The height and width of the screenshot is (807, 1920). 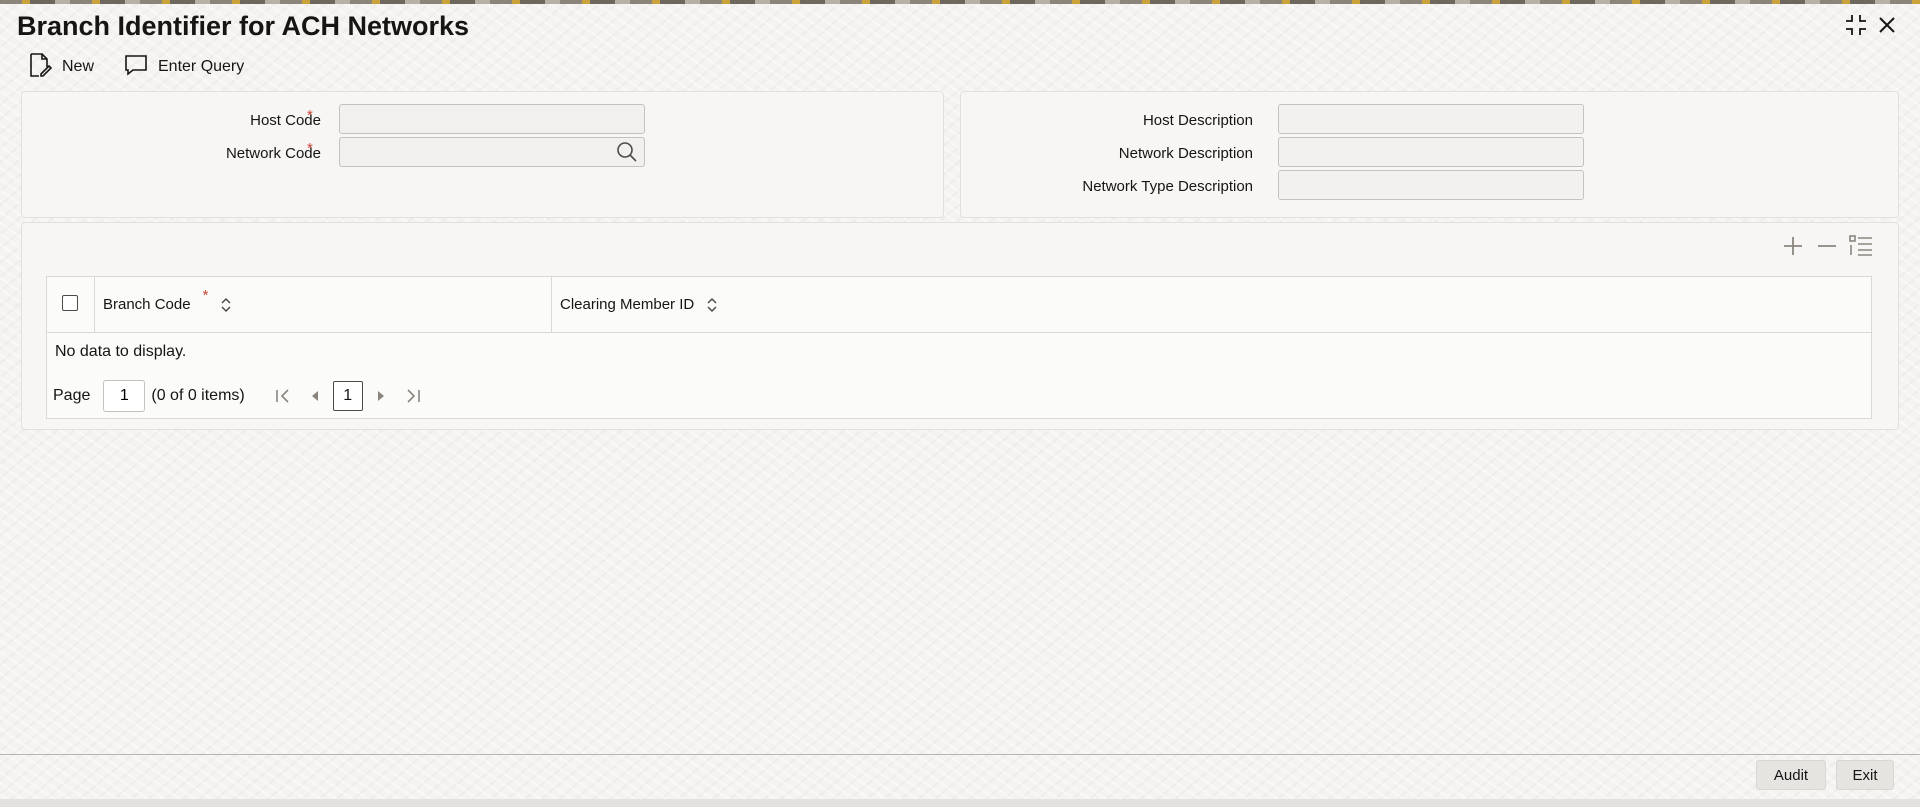 I want to click on grid-header: Branch Code * Clearing Member ID, so click(x=959, y=305).